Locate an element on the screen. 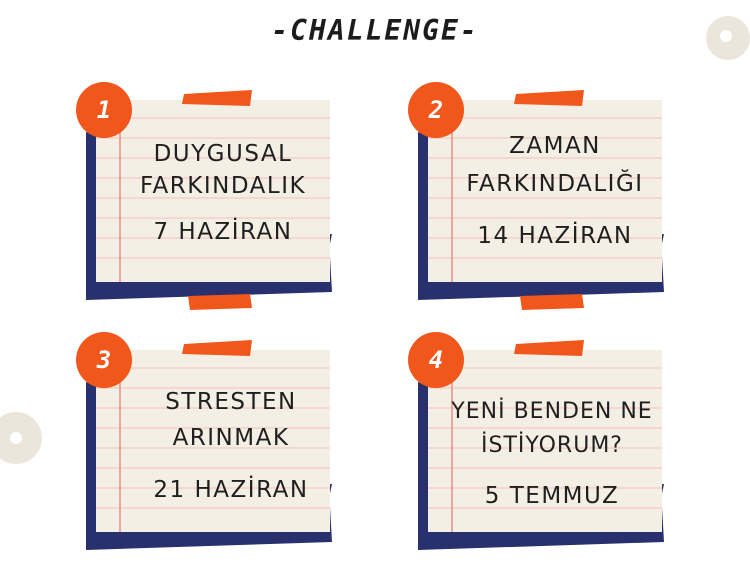  card-title-line2: İSTİYORUM? is located at coordinates (552, 445).